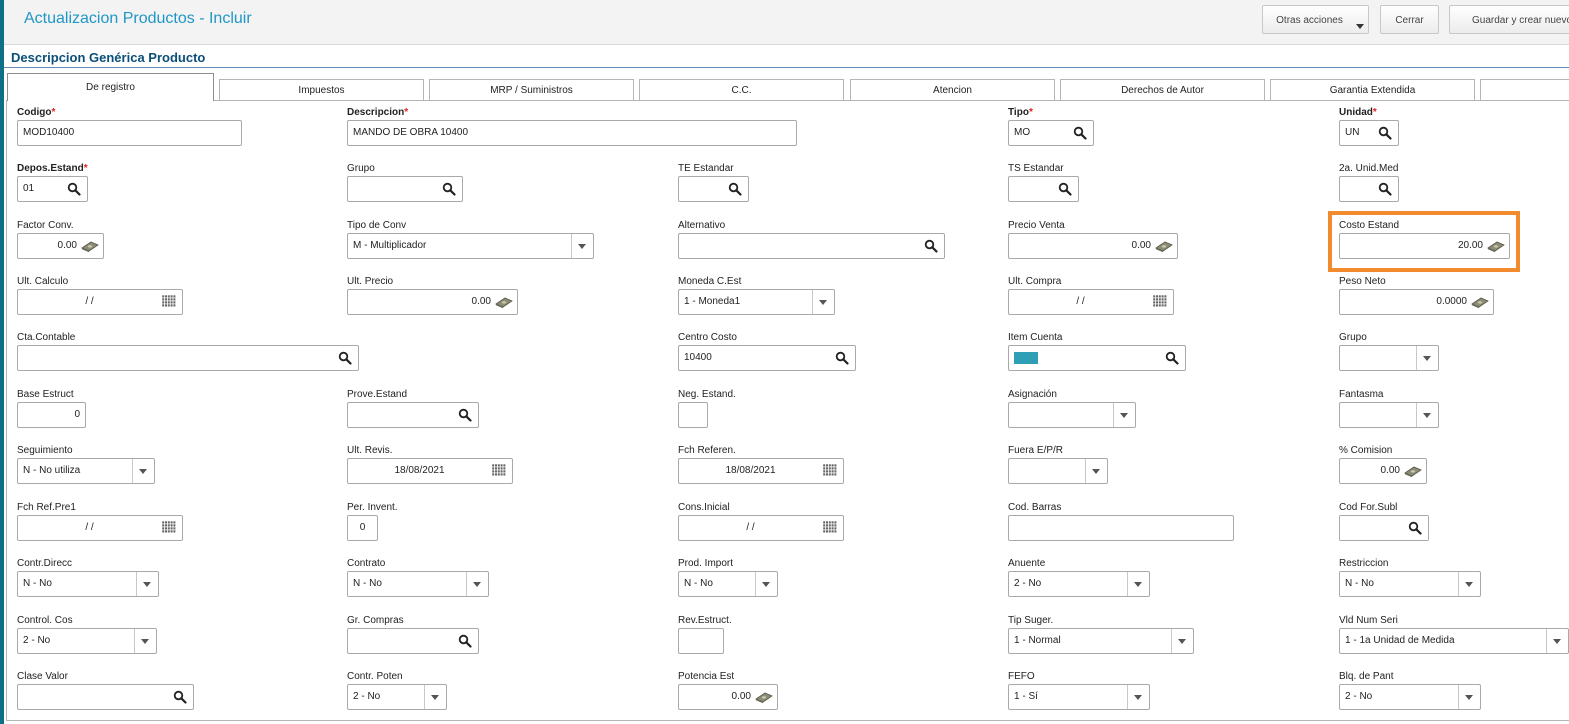  What do you see at coordinates (88, 584) in the screenshot?
I see `contr-direcc-select: N - No` at bounding box center [88, 584].